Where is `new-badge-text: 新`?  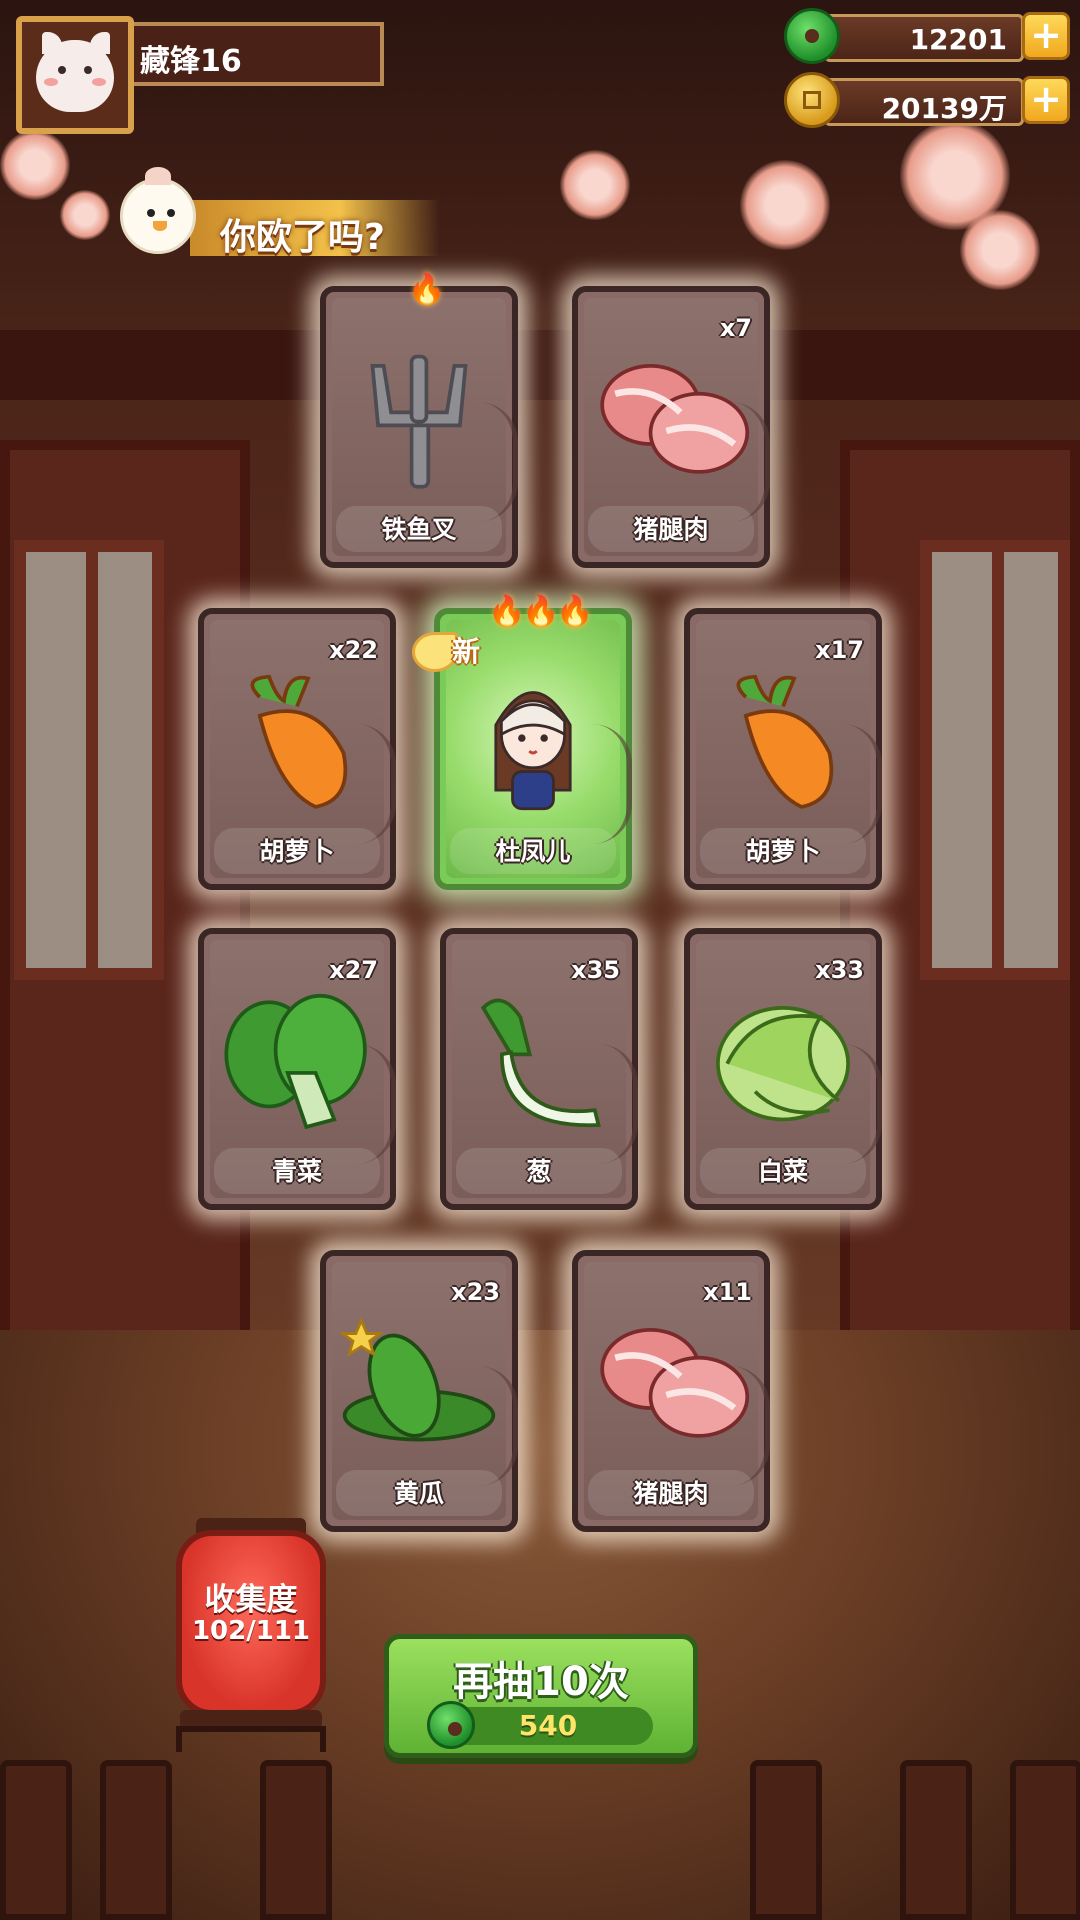
new-badge-text: 新 is located at coordinates (466, 651).